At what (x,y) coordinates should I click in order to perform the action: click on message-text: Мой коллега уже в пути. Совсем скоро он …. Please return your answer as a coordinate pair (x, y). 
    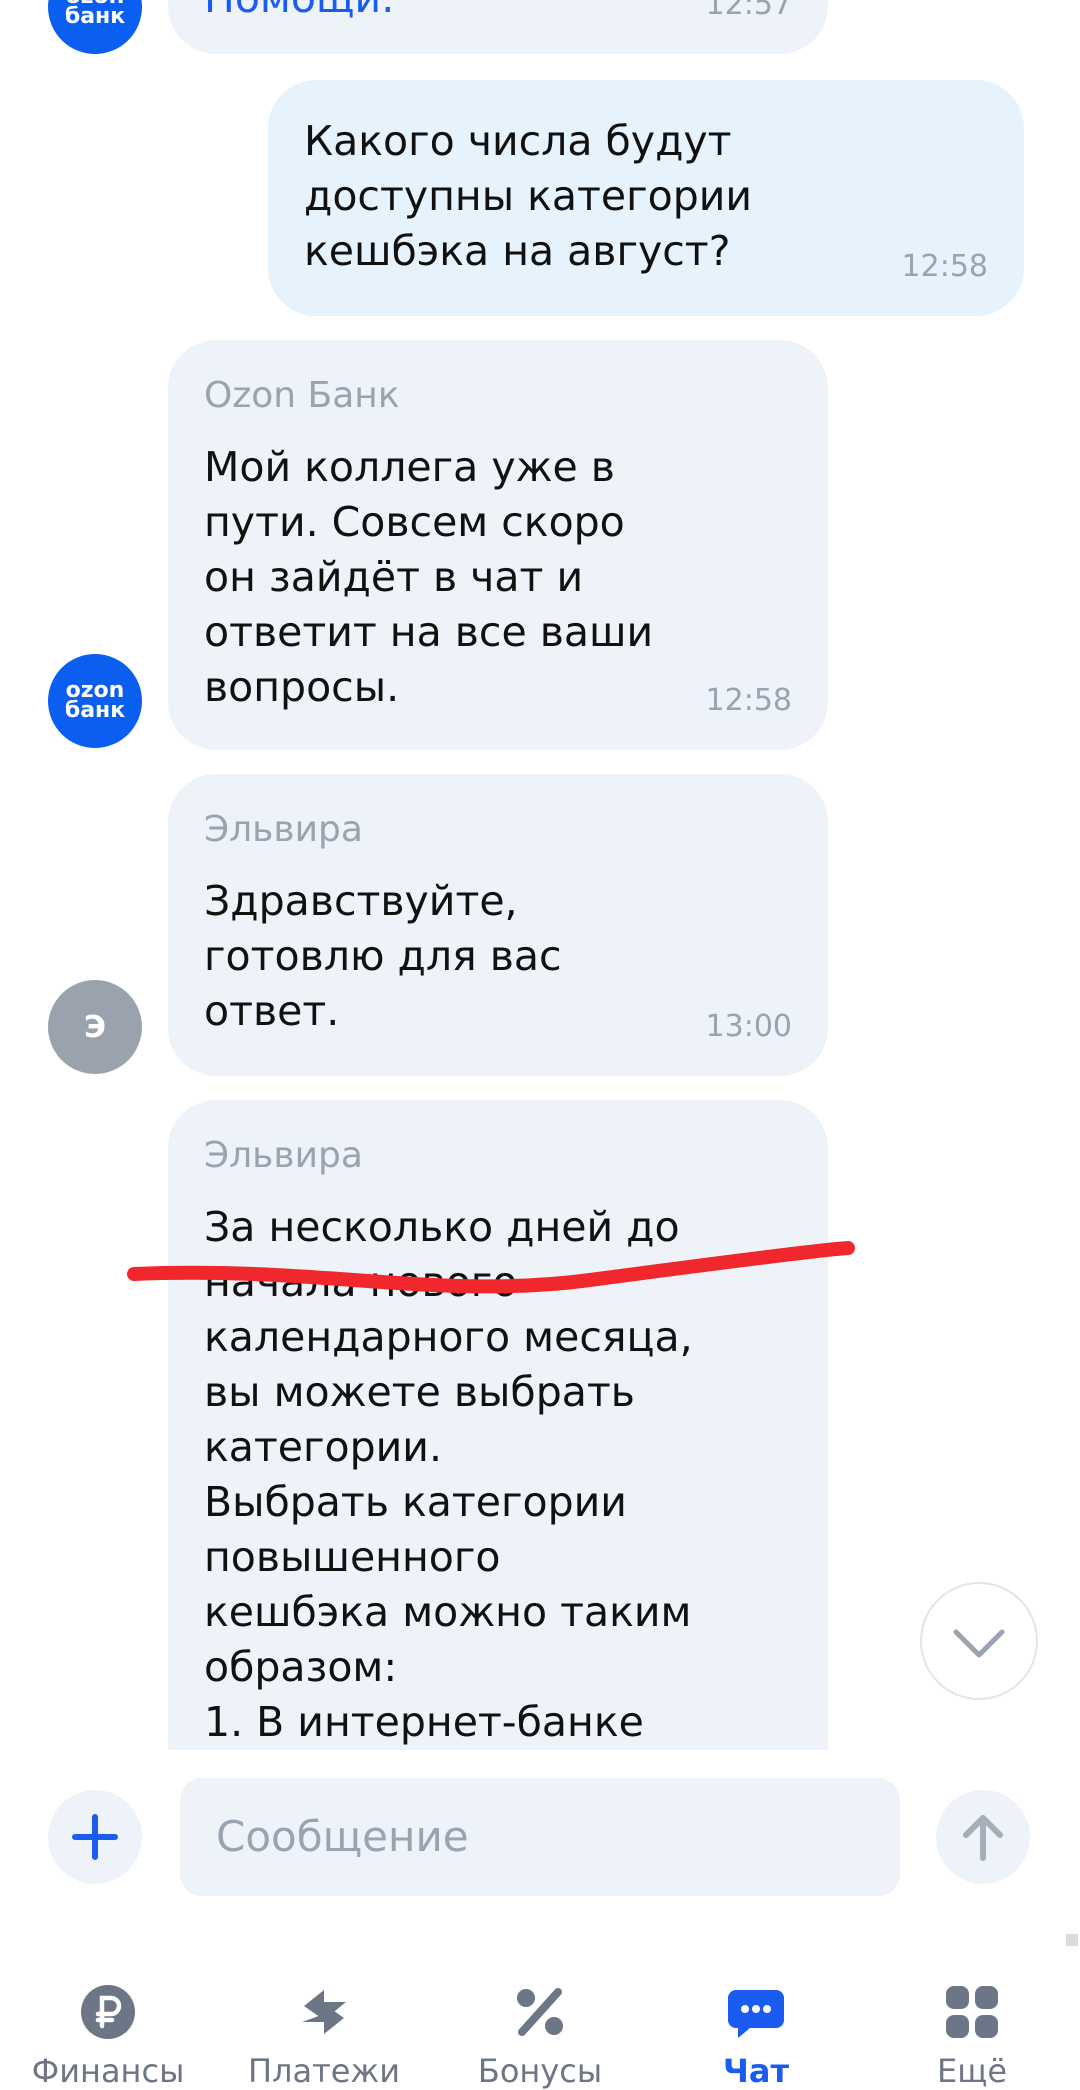
    Looking at the image, I should click on (429, 577).